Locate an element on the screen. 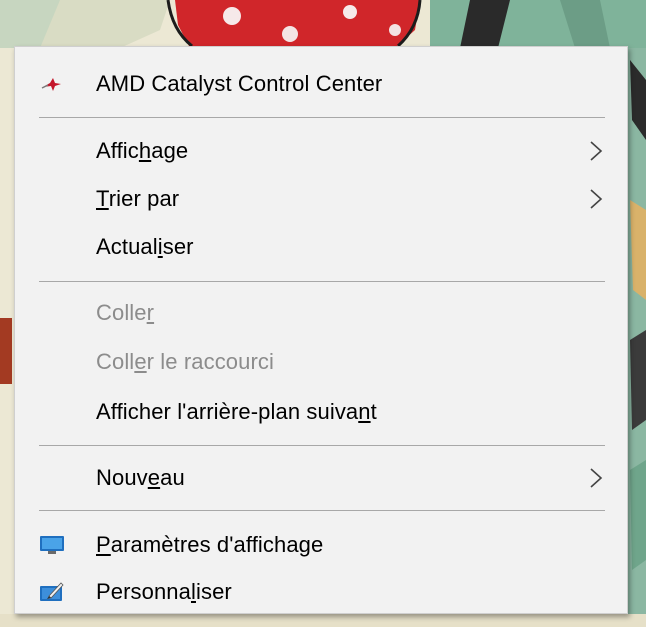  menu-item-label: Trier par is located at coordinates (138, 198).